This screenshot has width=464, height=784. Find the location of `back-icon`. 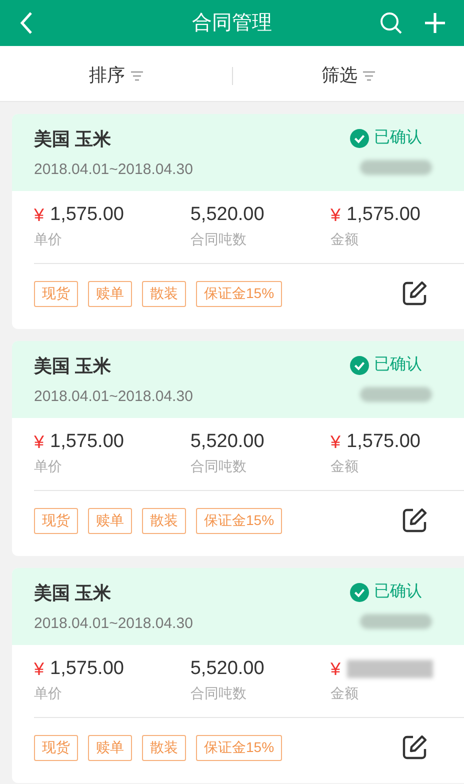

back-icon is located at coordinates (26, 23).